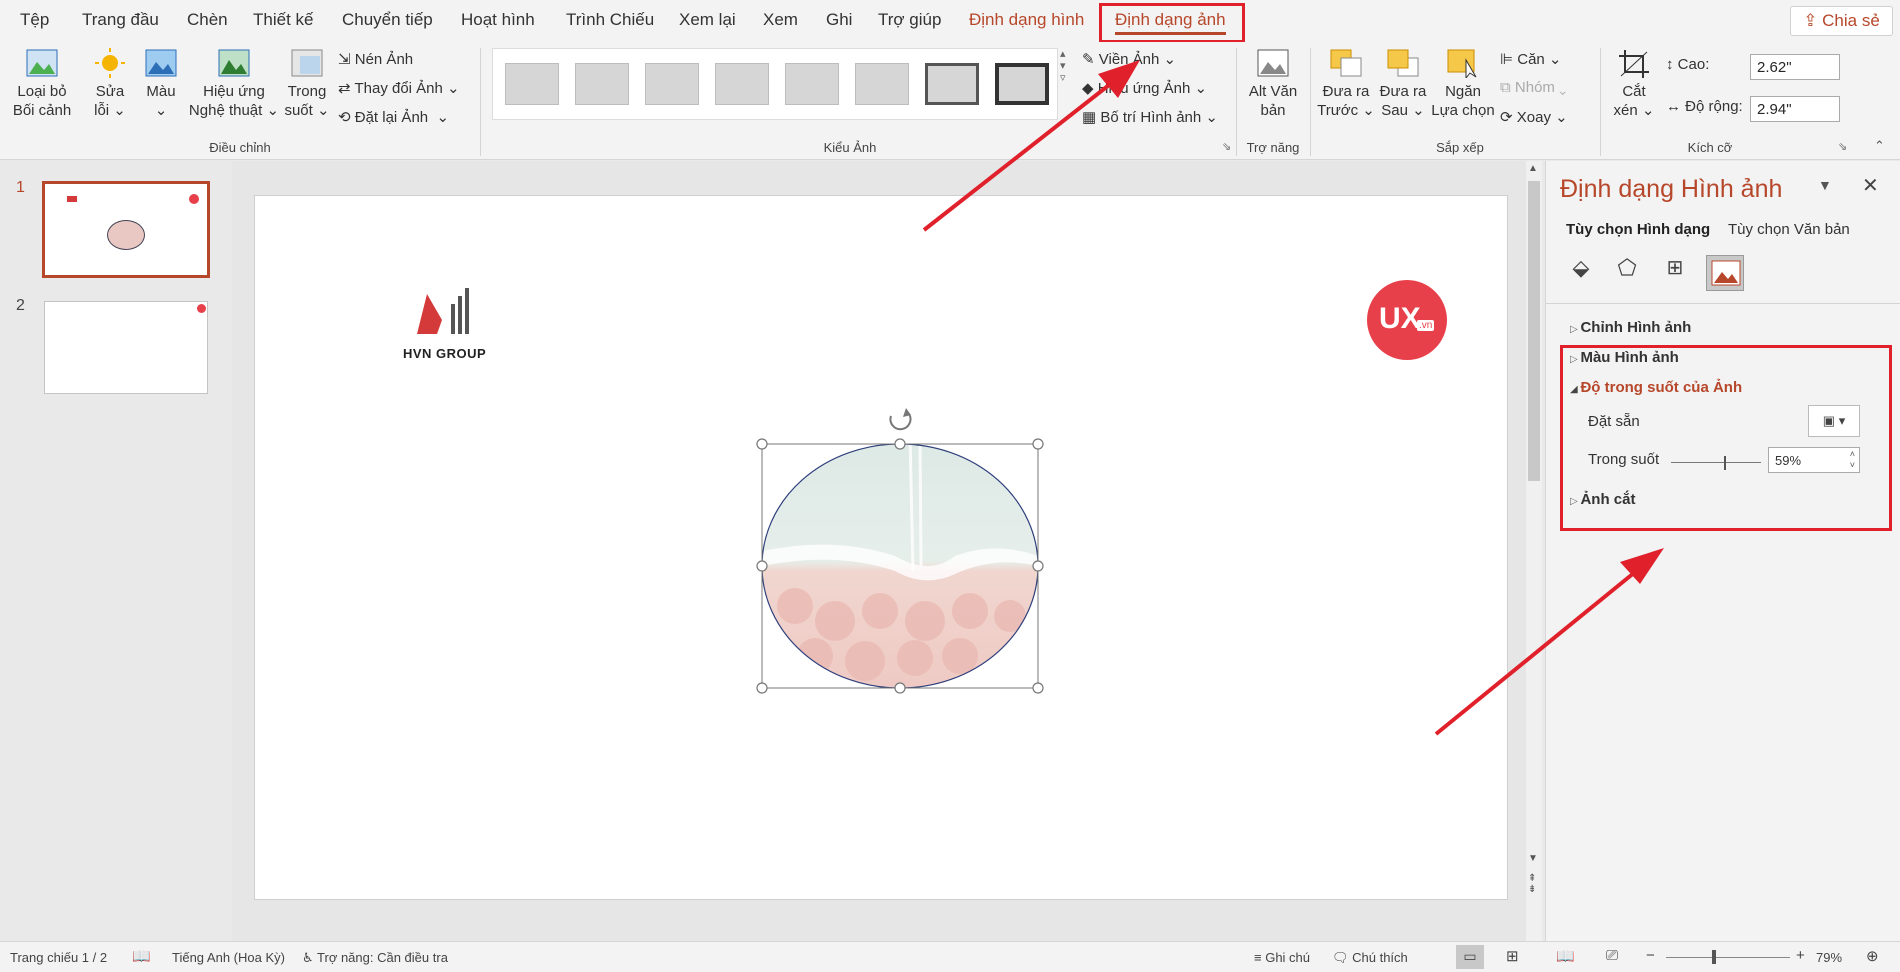 The height and width of the screenshot is (972, 1900). I want to click on remove-background-button: Loại bỏ Bối cảnh, so click(42, 92).